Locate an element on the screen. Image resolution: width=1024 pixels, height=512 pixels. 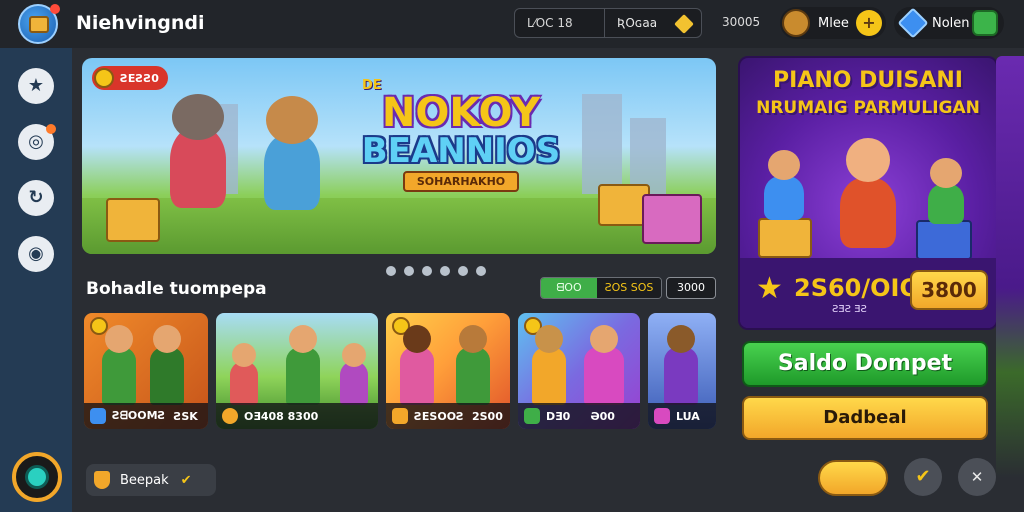
gift-box-button is located at coordinates (985, 23).